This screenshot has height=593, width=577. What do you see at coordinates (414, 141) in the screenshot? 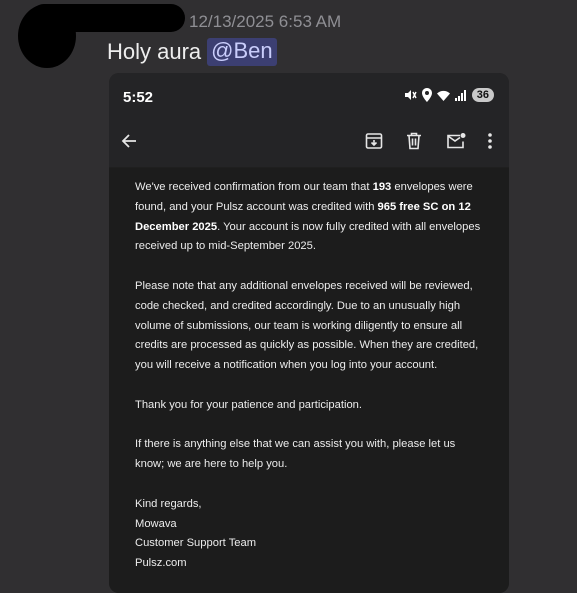
I see `delete-icon` at bounding box center [414, 141].